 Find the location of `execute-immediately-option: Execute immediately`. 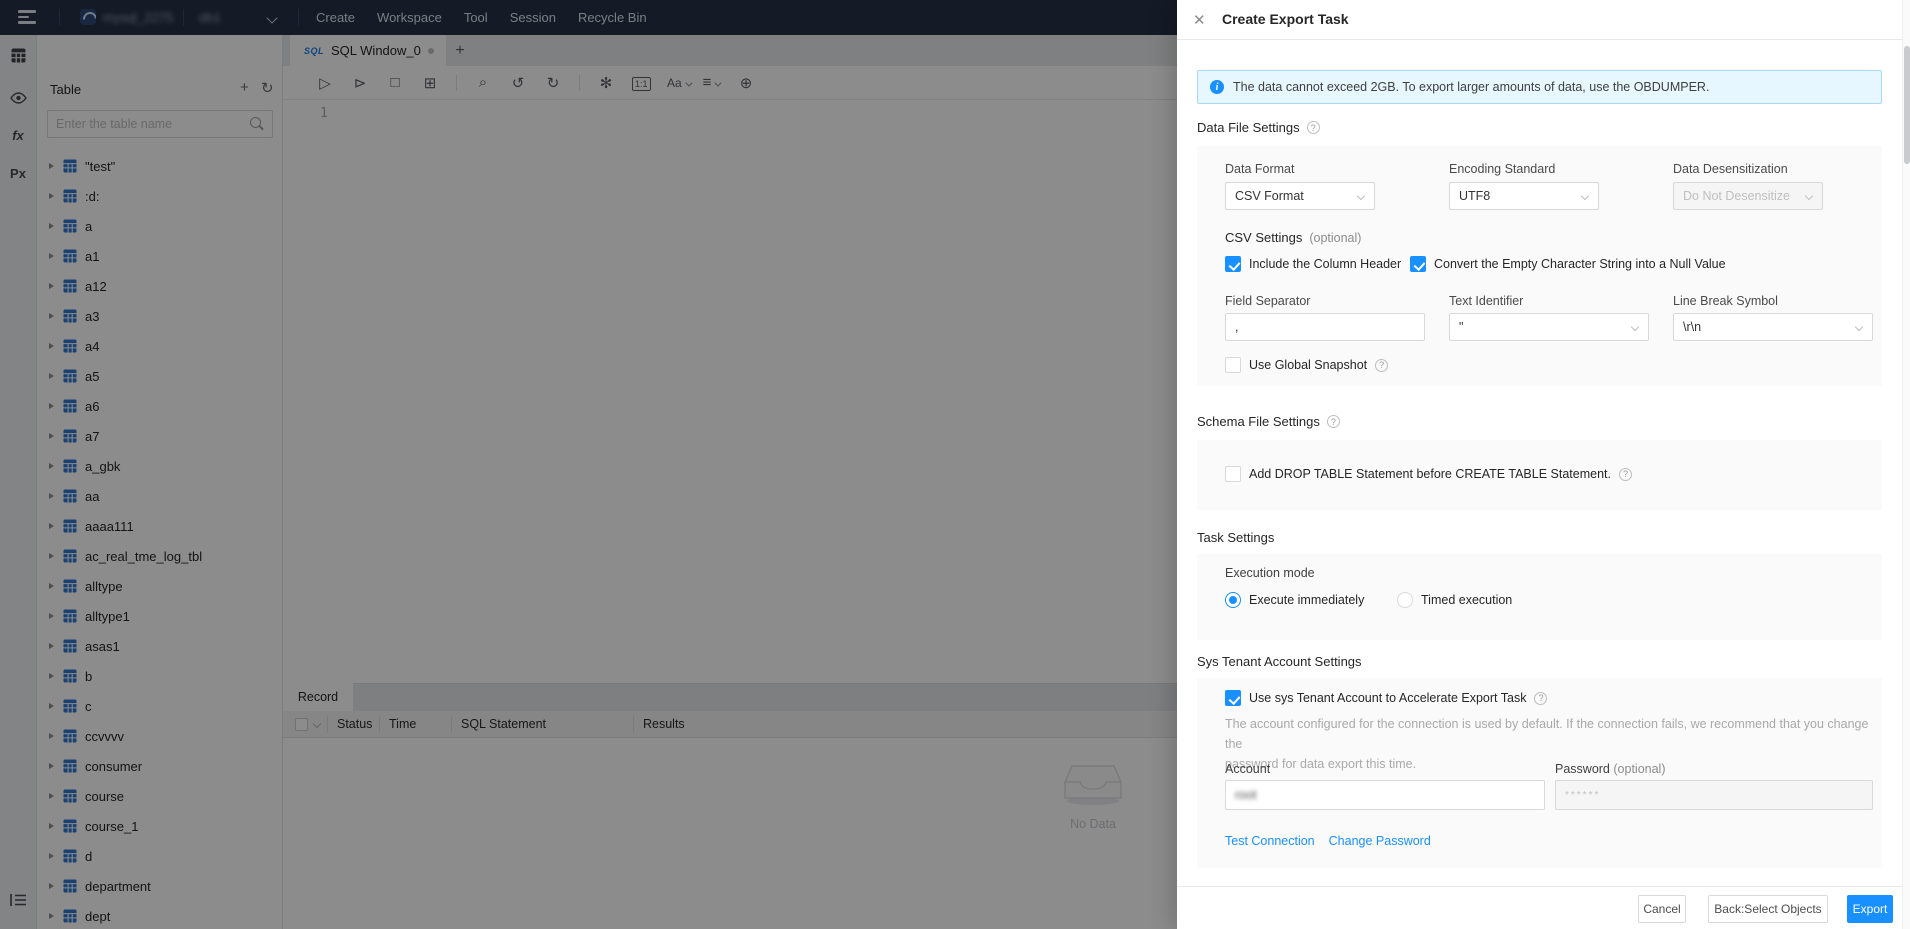

execute-immediately-option: Execute immediately is located at coordinates (1294, 600).